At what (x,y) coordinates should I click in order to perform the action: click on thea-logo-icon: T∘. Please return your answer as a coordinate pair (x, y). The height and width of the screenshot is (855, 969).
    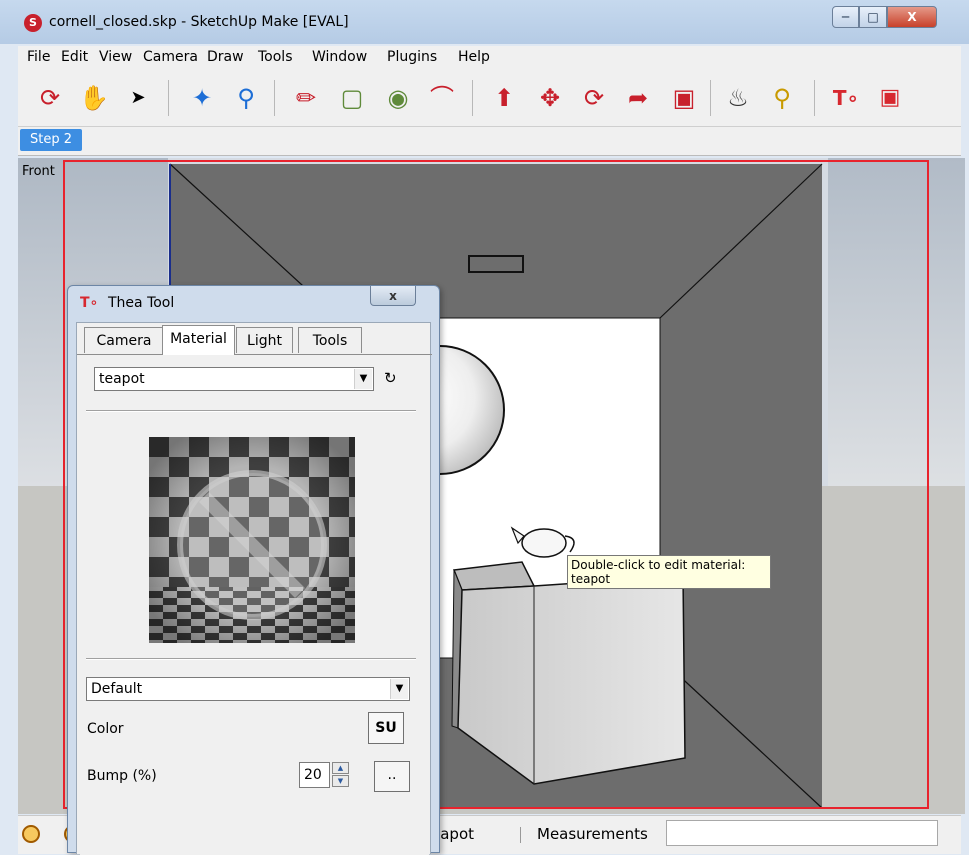
    Looking at the image, I should click on (89, 303).